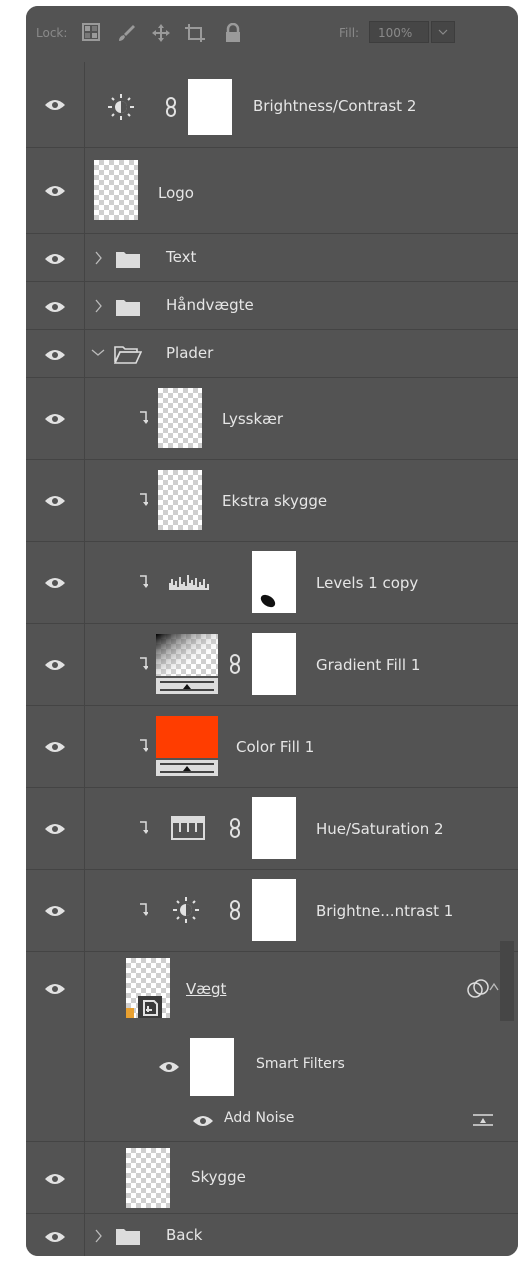 This screenshot has width=528, height=1263. I want to click on brightness-adjustment-icon, so click(121, 107).